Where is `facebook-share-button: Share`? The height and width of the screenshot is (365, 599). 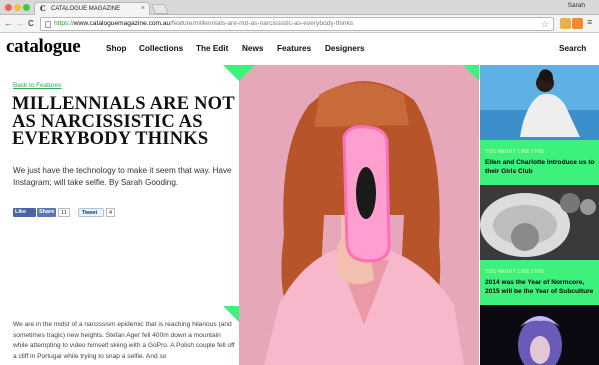
facebook-share-button: Share is located at coordinates (46, 212).